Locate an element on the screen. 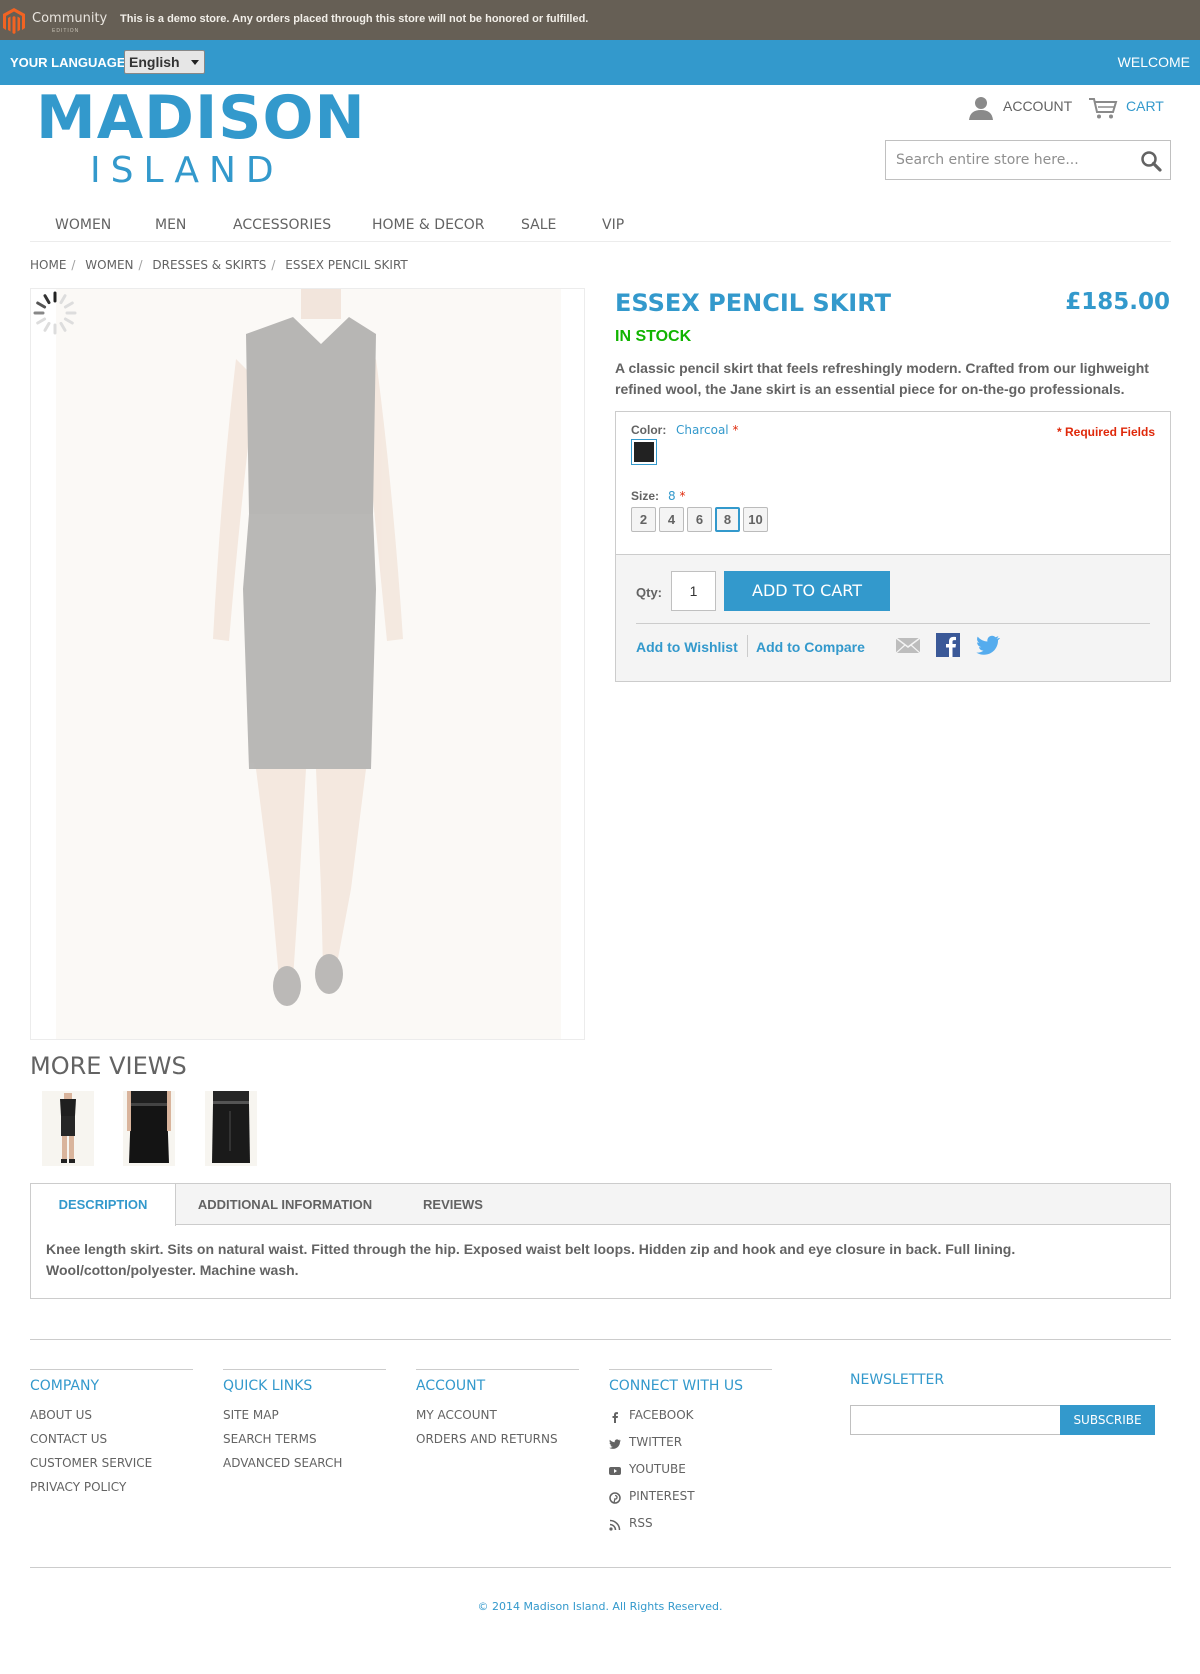 This screenshot has height=1674, width=1200. size-option-6: 6 is located at coordinates (699, 519).